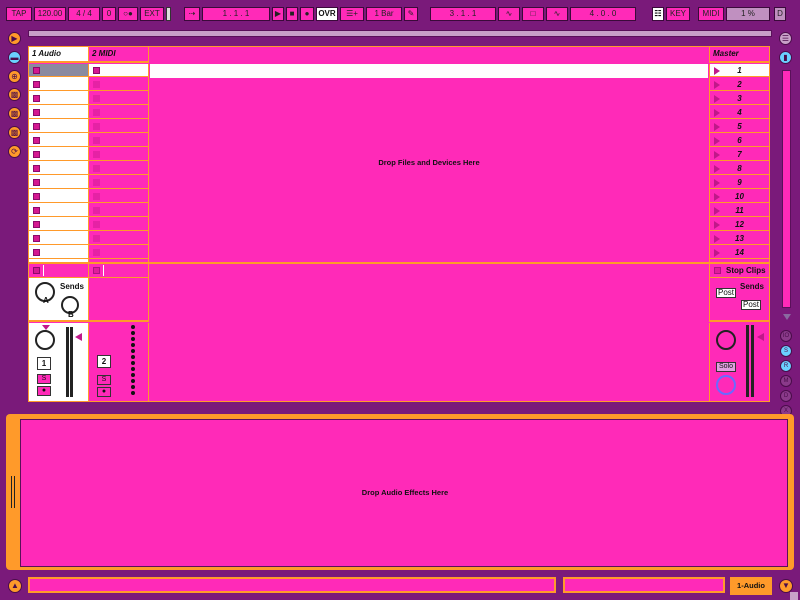 This screenshot has width=800, height=600. I want to click on stop-clips-button: Stop Clips, so click(739, 271).